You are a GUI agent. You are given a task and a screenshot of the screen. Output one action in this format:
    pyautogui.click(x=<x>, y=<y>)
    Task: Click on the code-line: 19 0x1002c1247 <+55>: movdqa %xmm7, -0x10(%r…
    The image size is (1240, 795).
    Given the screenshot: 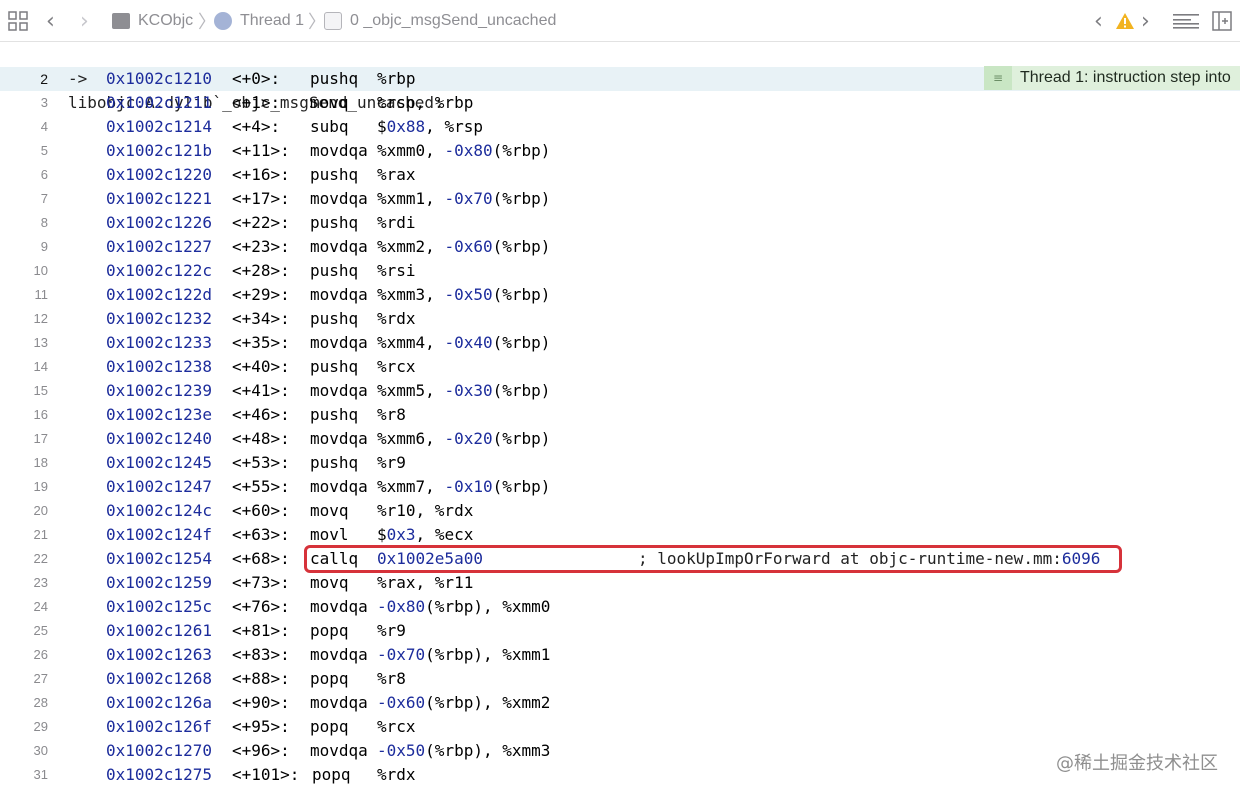 What is the action you would take?
    pyautogui.click(x=620, y=487)
    